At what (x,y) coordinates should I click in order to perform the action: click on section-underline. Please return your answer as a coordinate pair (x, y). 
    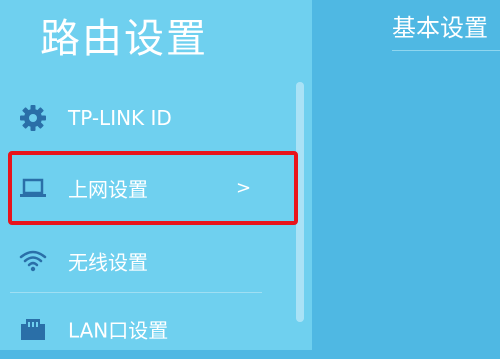
    Looking at the image, I should click on (446, 50).